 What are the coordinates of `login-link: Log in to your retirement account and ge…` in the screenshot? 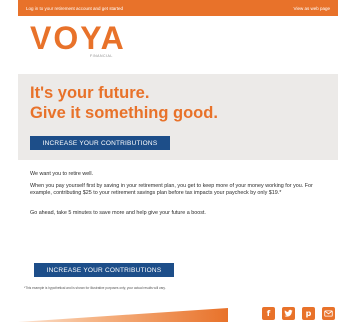 It's located at (74, 8).